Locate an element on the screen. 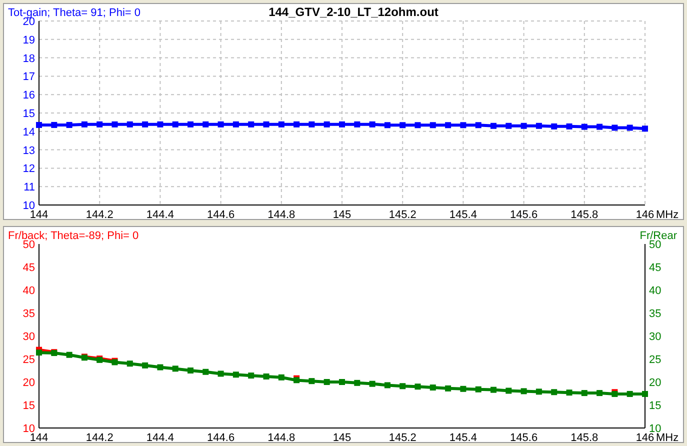 This screenshot has width=687, height=446. y-axis-label: Tot-gain; Theta= 91; Phi= 0 is located at coordinates (74, 13).